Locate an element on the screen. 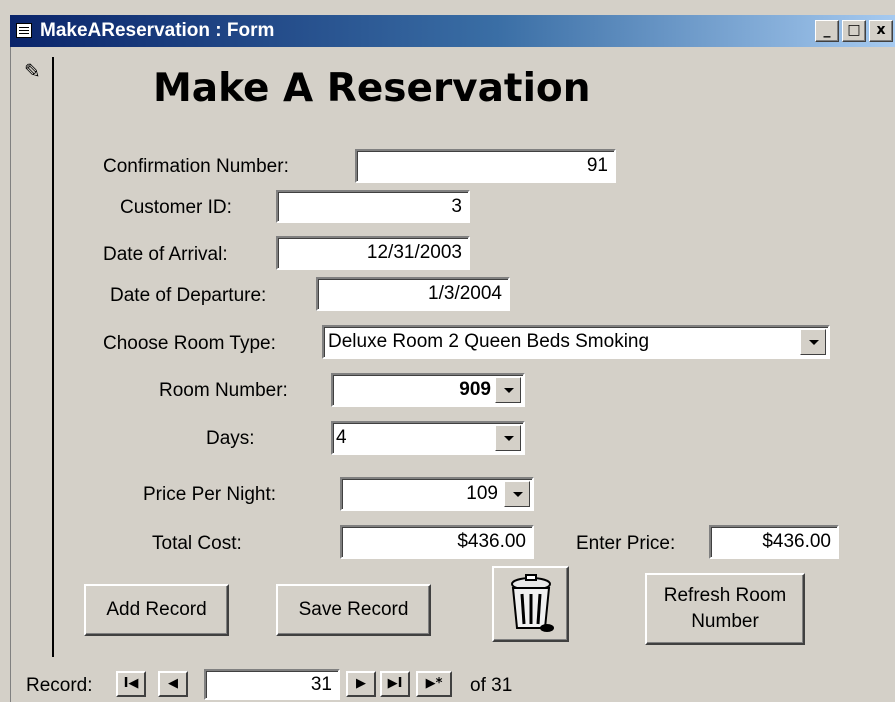 This screenshot has width=895, height=702. next-record-icon: ▶ is located at coordinates (361, 684).